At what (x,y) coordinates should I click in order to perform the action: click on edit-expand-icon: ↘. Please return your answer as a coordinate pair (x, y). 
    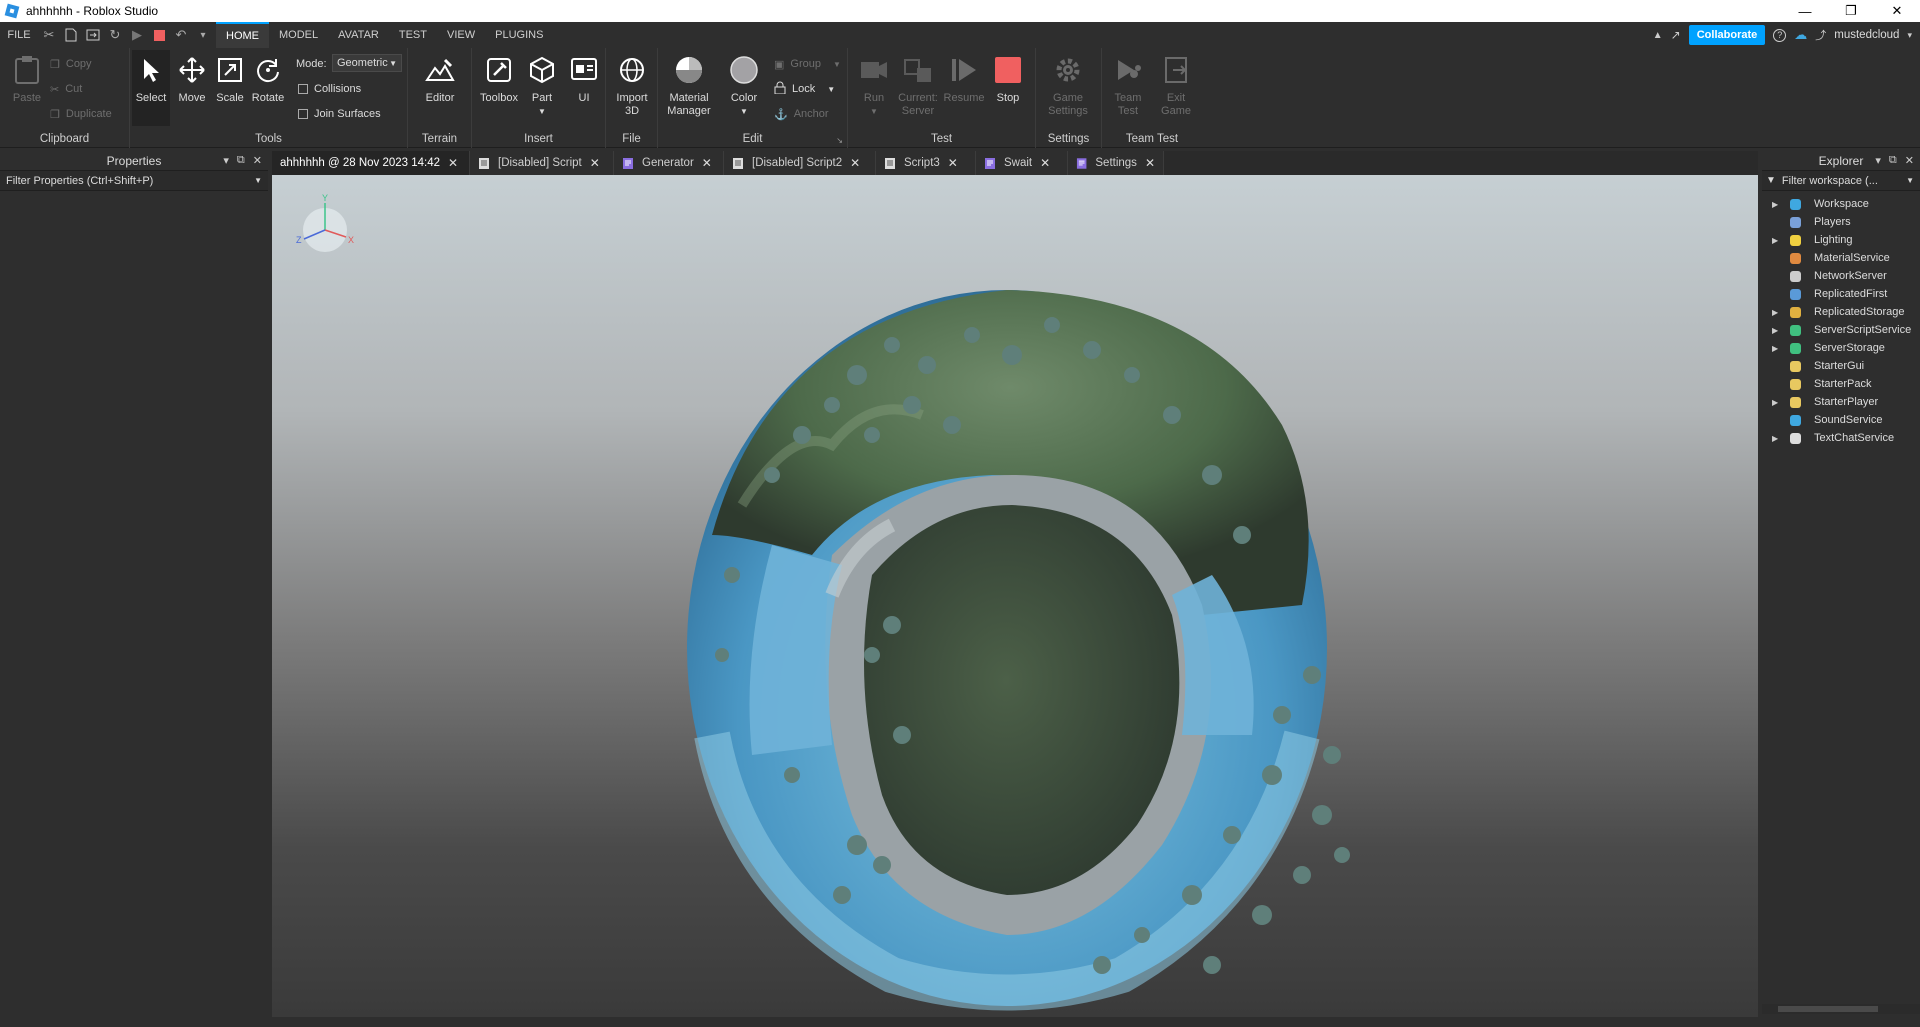
    Looking at the image, I should click on (839, 140).